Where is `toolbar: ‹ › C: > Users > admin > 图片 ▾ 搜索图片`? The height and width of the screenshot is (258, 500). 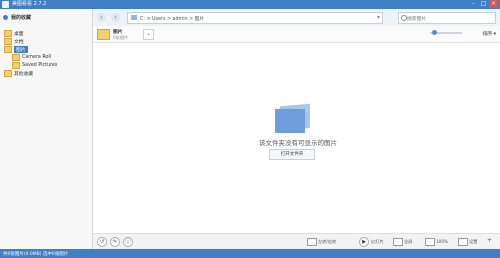 toolbar: ‹ › C: > Users > admin > 图片 ▾ 搜索图片 is located at coordinates (296, 18).